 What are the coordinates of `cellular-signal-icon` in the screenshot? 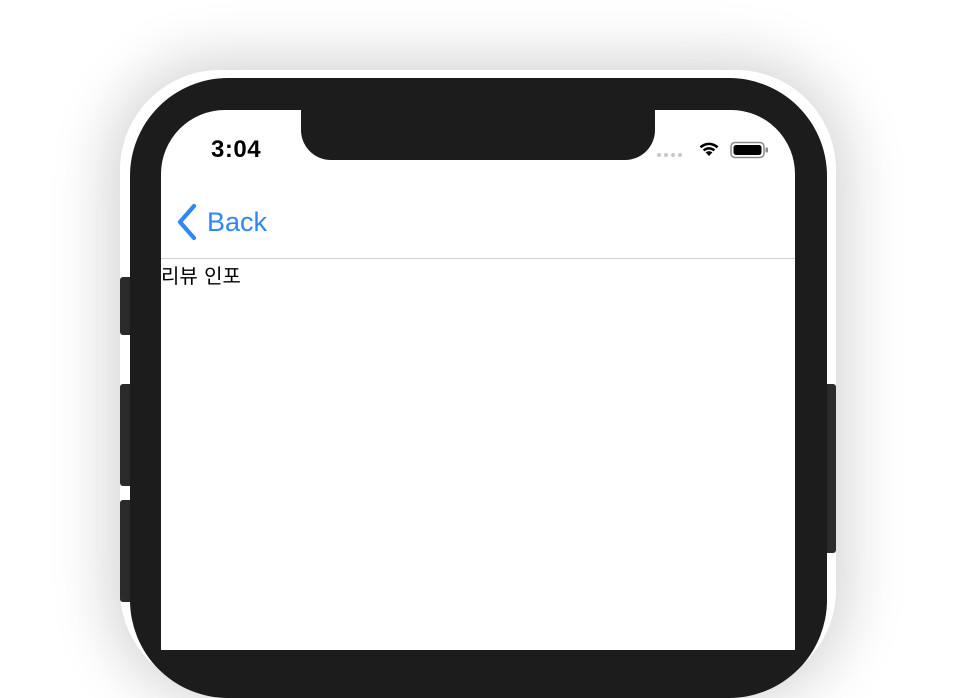 It's located at (669, 155).